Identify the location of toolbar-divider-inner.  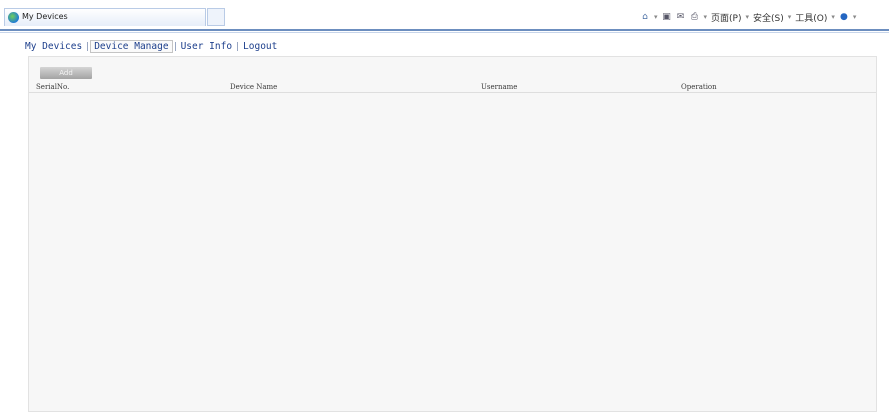
(444, 32).